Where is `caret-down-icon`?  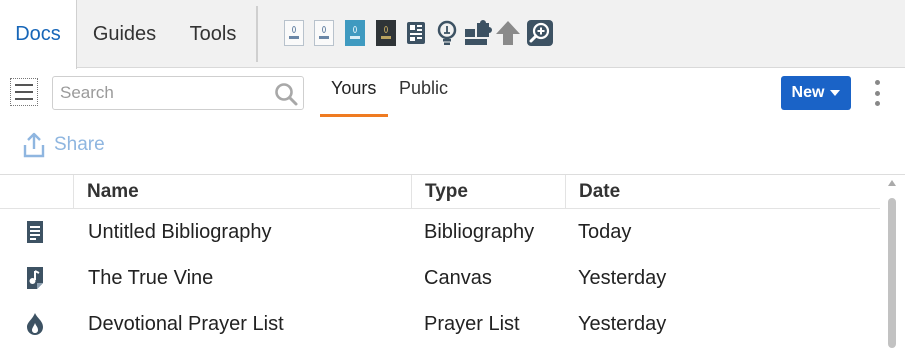 caret-down-icon is located at coordinates (835, 93).